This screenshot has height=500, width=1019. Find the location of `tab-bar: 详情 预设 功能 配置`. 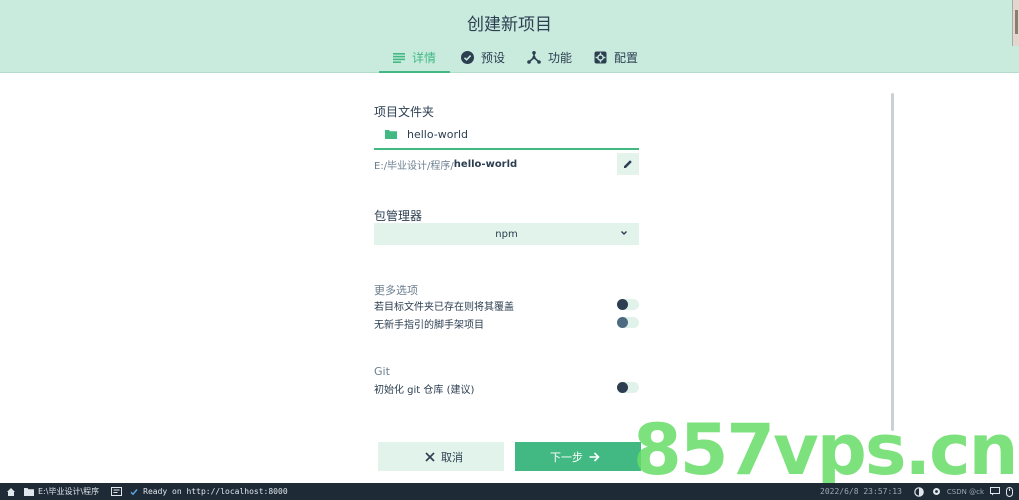

tab-bar: 详情 预设 功能 配置 is located at coordinates (514, 58).